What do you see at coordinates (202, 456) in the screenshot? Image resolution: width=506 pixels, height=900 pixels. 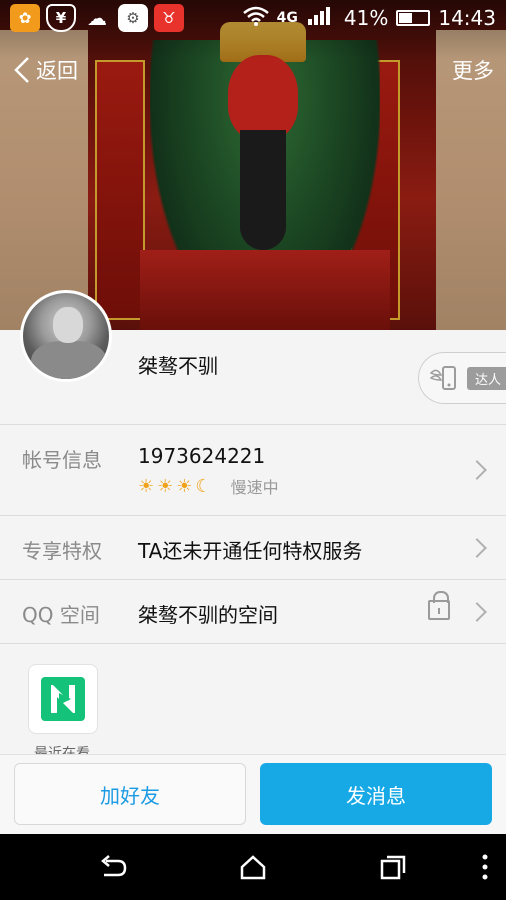 I see `account-number: 1973624221` at bounding box center [202, 456].